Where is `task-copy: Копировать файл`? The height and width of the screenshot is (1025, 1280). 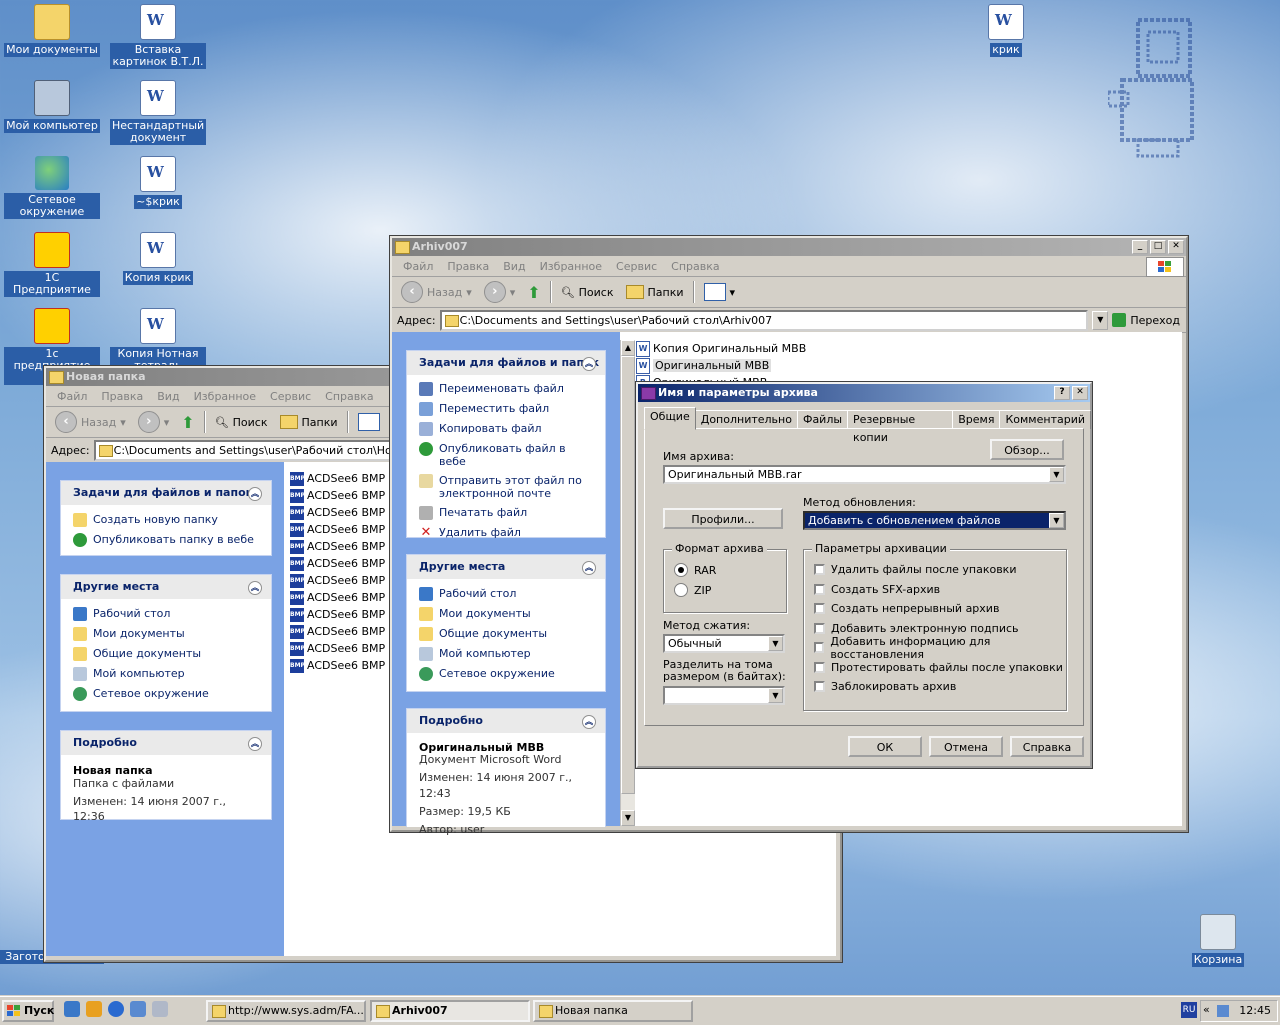 task-copy: Копировать файл is located at coordinates (506, 429).